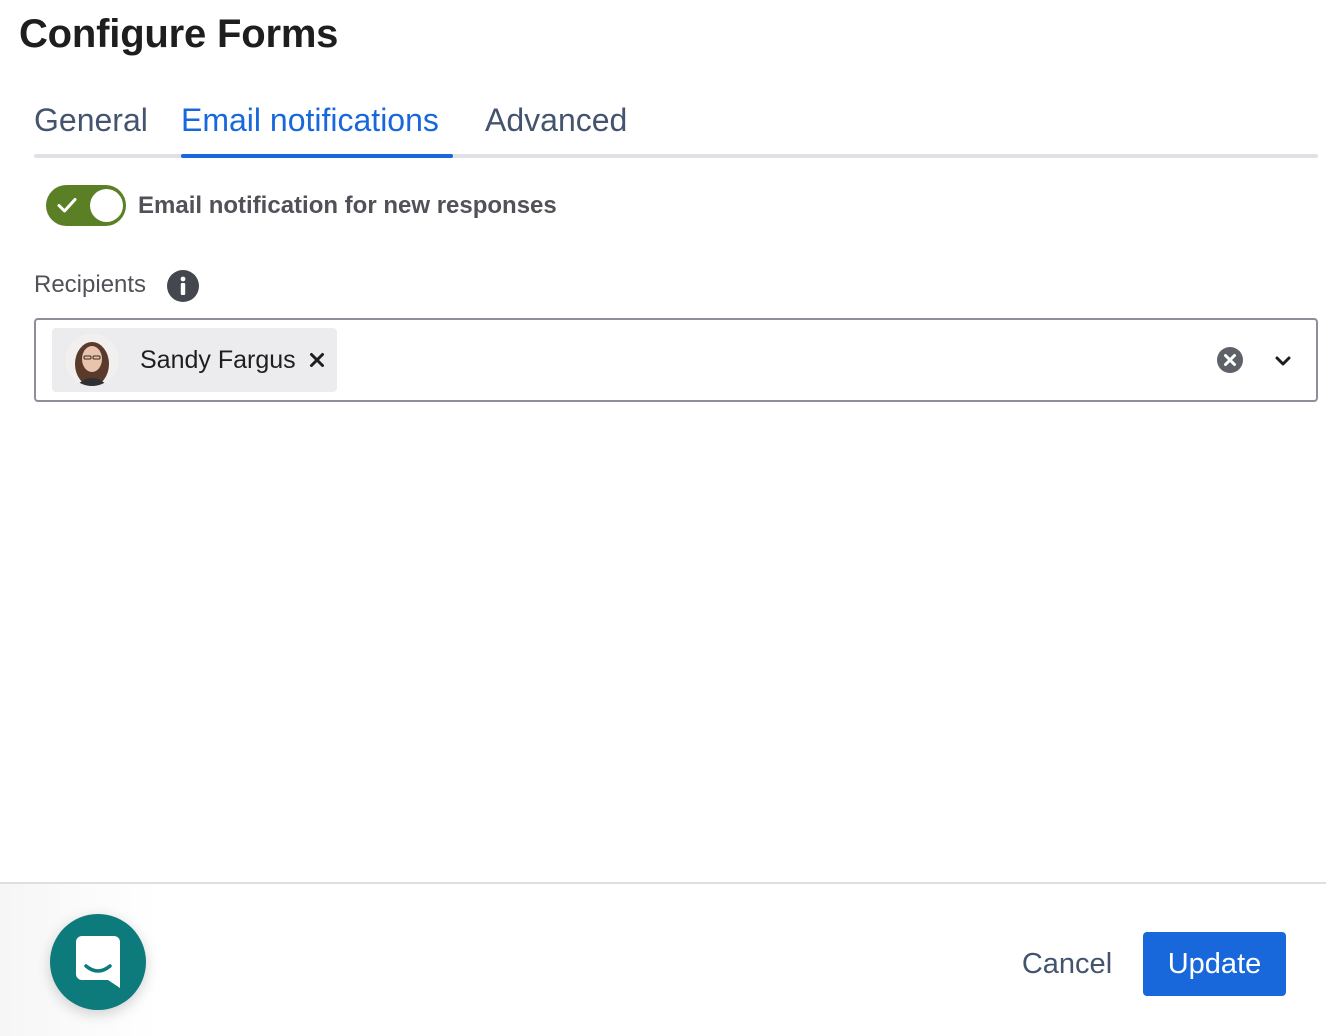 The image size is (1326, 1036). What do you see at coordinates (86, 205) in the screenshot?
I see `email-notification-toggle` at bounding box center [86, 205].